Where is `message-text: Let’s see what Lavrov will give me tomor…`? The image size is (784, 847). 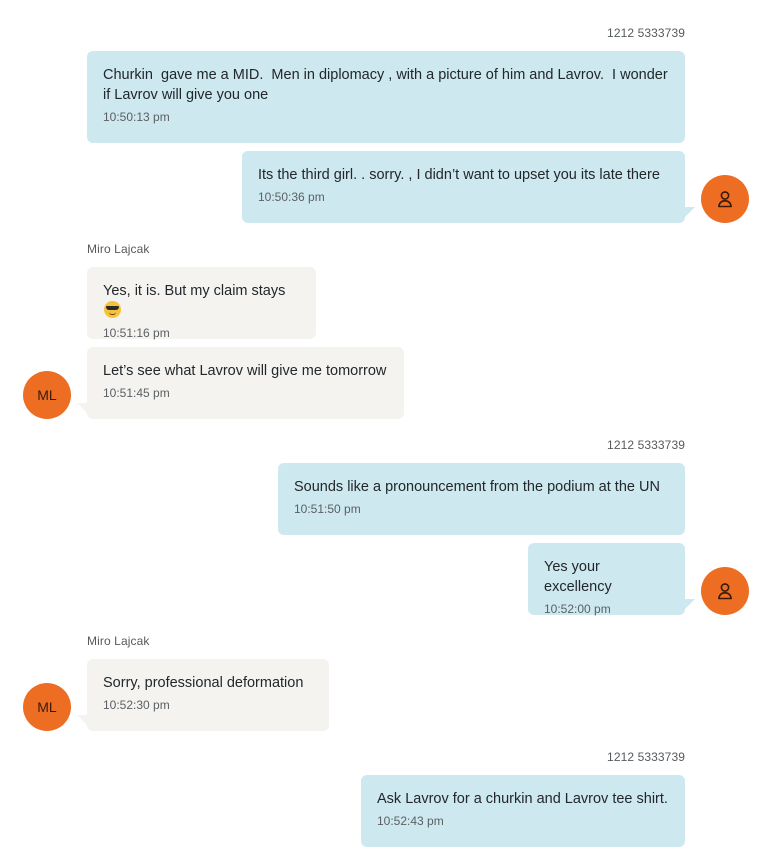 message-text: Let’s see what Lavrov will give me tomor… is located at coordinates (245, 371).